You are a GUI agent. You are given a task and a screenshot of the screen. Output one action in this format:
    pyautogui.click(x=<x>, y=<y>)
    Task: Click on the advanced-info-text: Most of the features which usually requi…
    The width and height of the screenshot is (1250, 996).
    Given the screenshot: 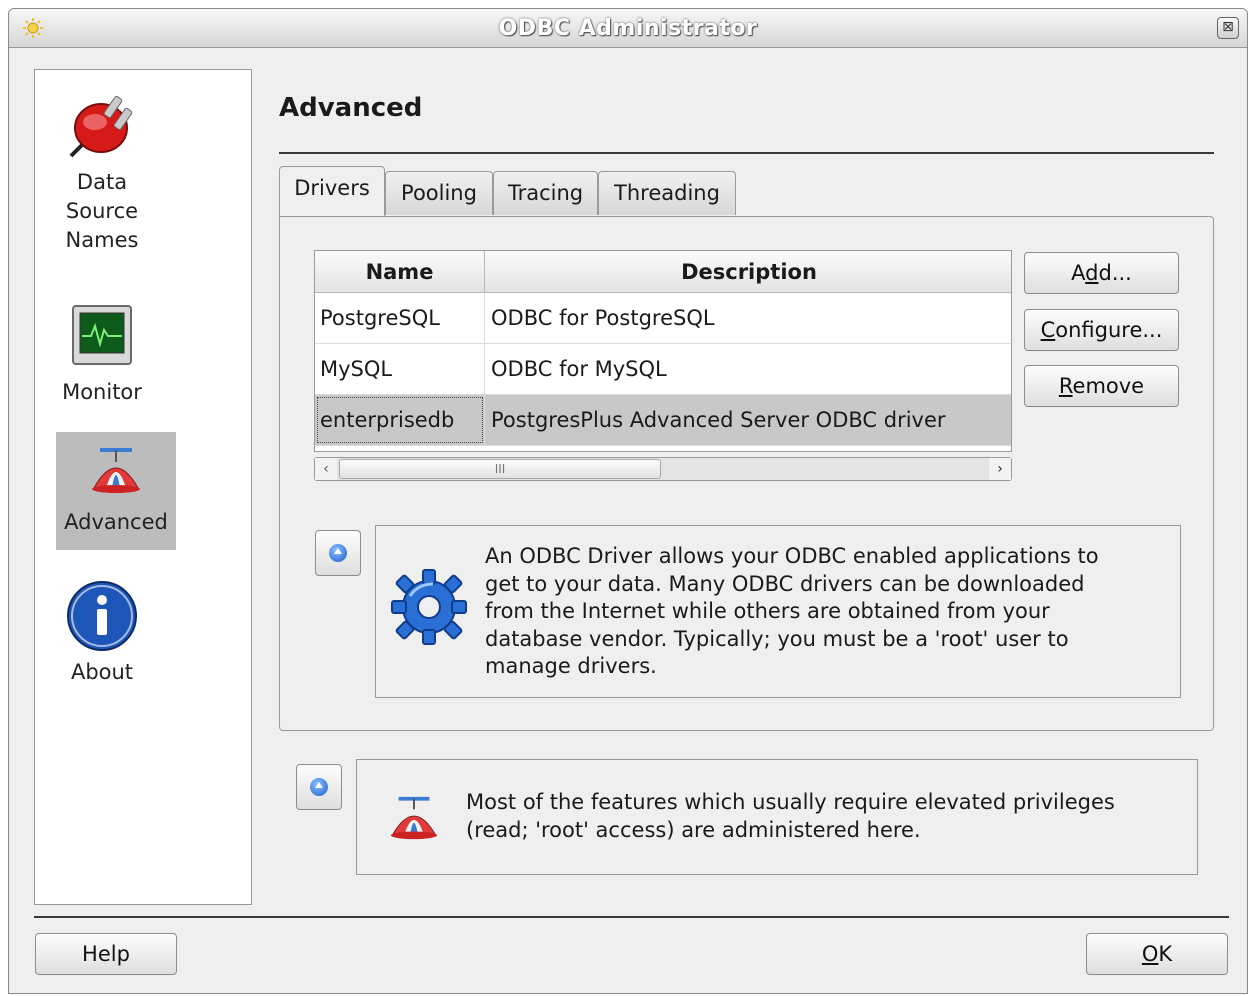 What is the action you would take?
    pyautogui.click(x=790, y=816)
    